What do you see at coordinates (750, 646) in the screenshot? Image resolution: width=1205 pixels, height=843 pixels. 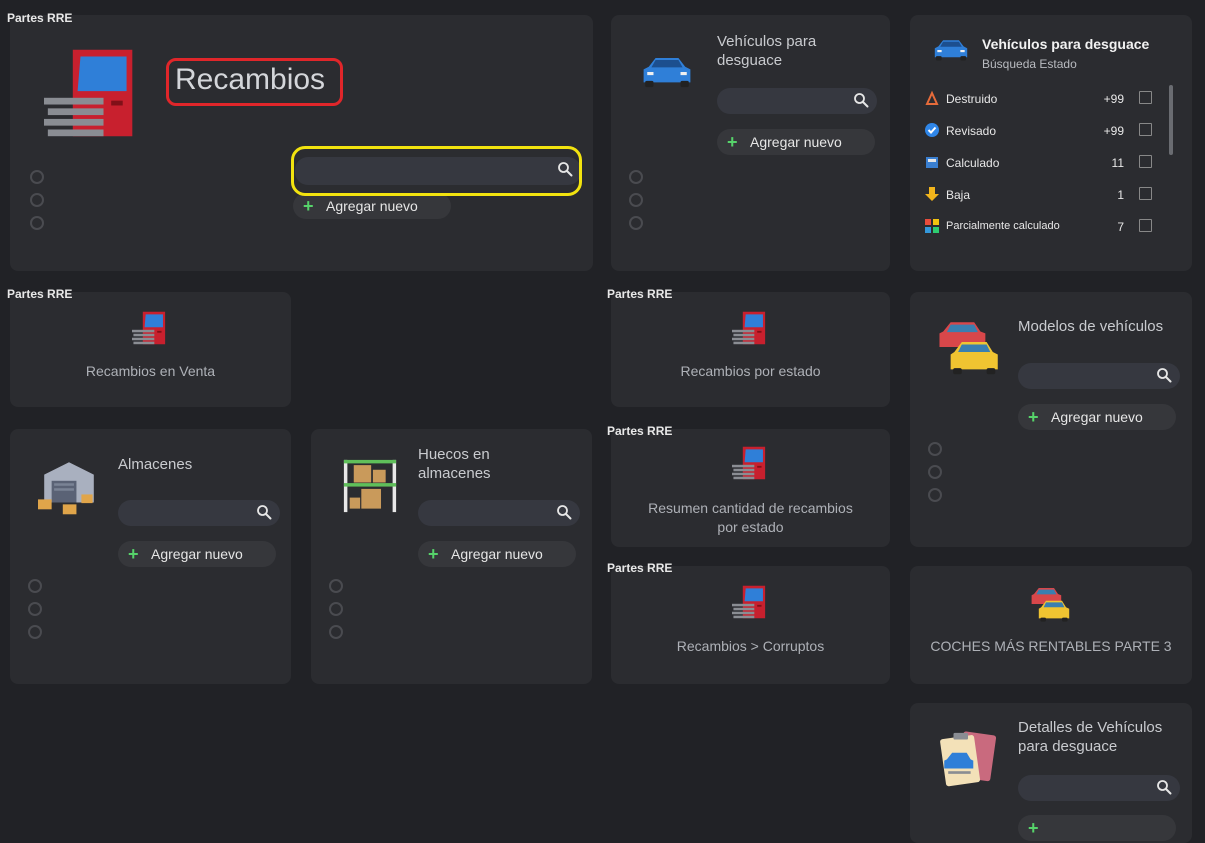 I see `corruptos-title: Recambios > Corruptos` at bounding box center [750, 646].